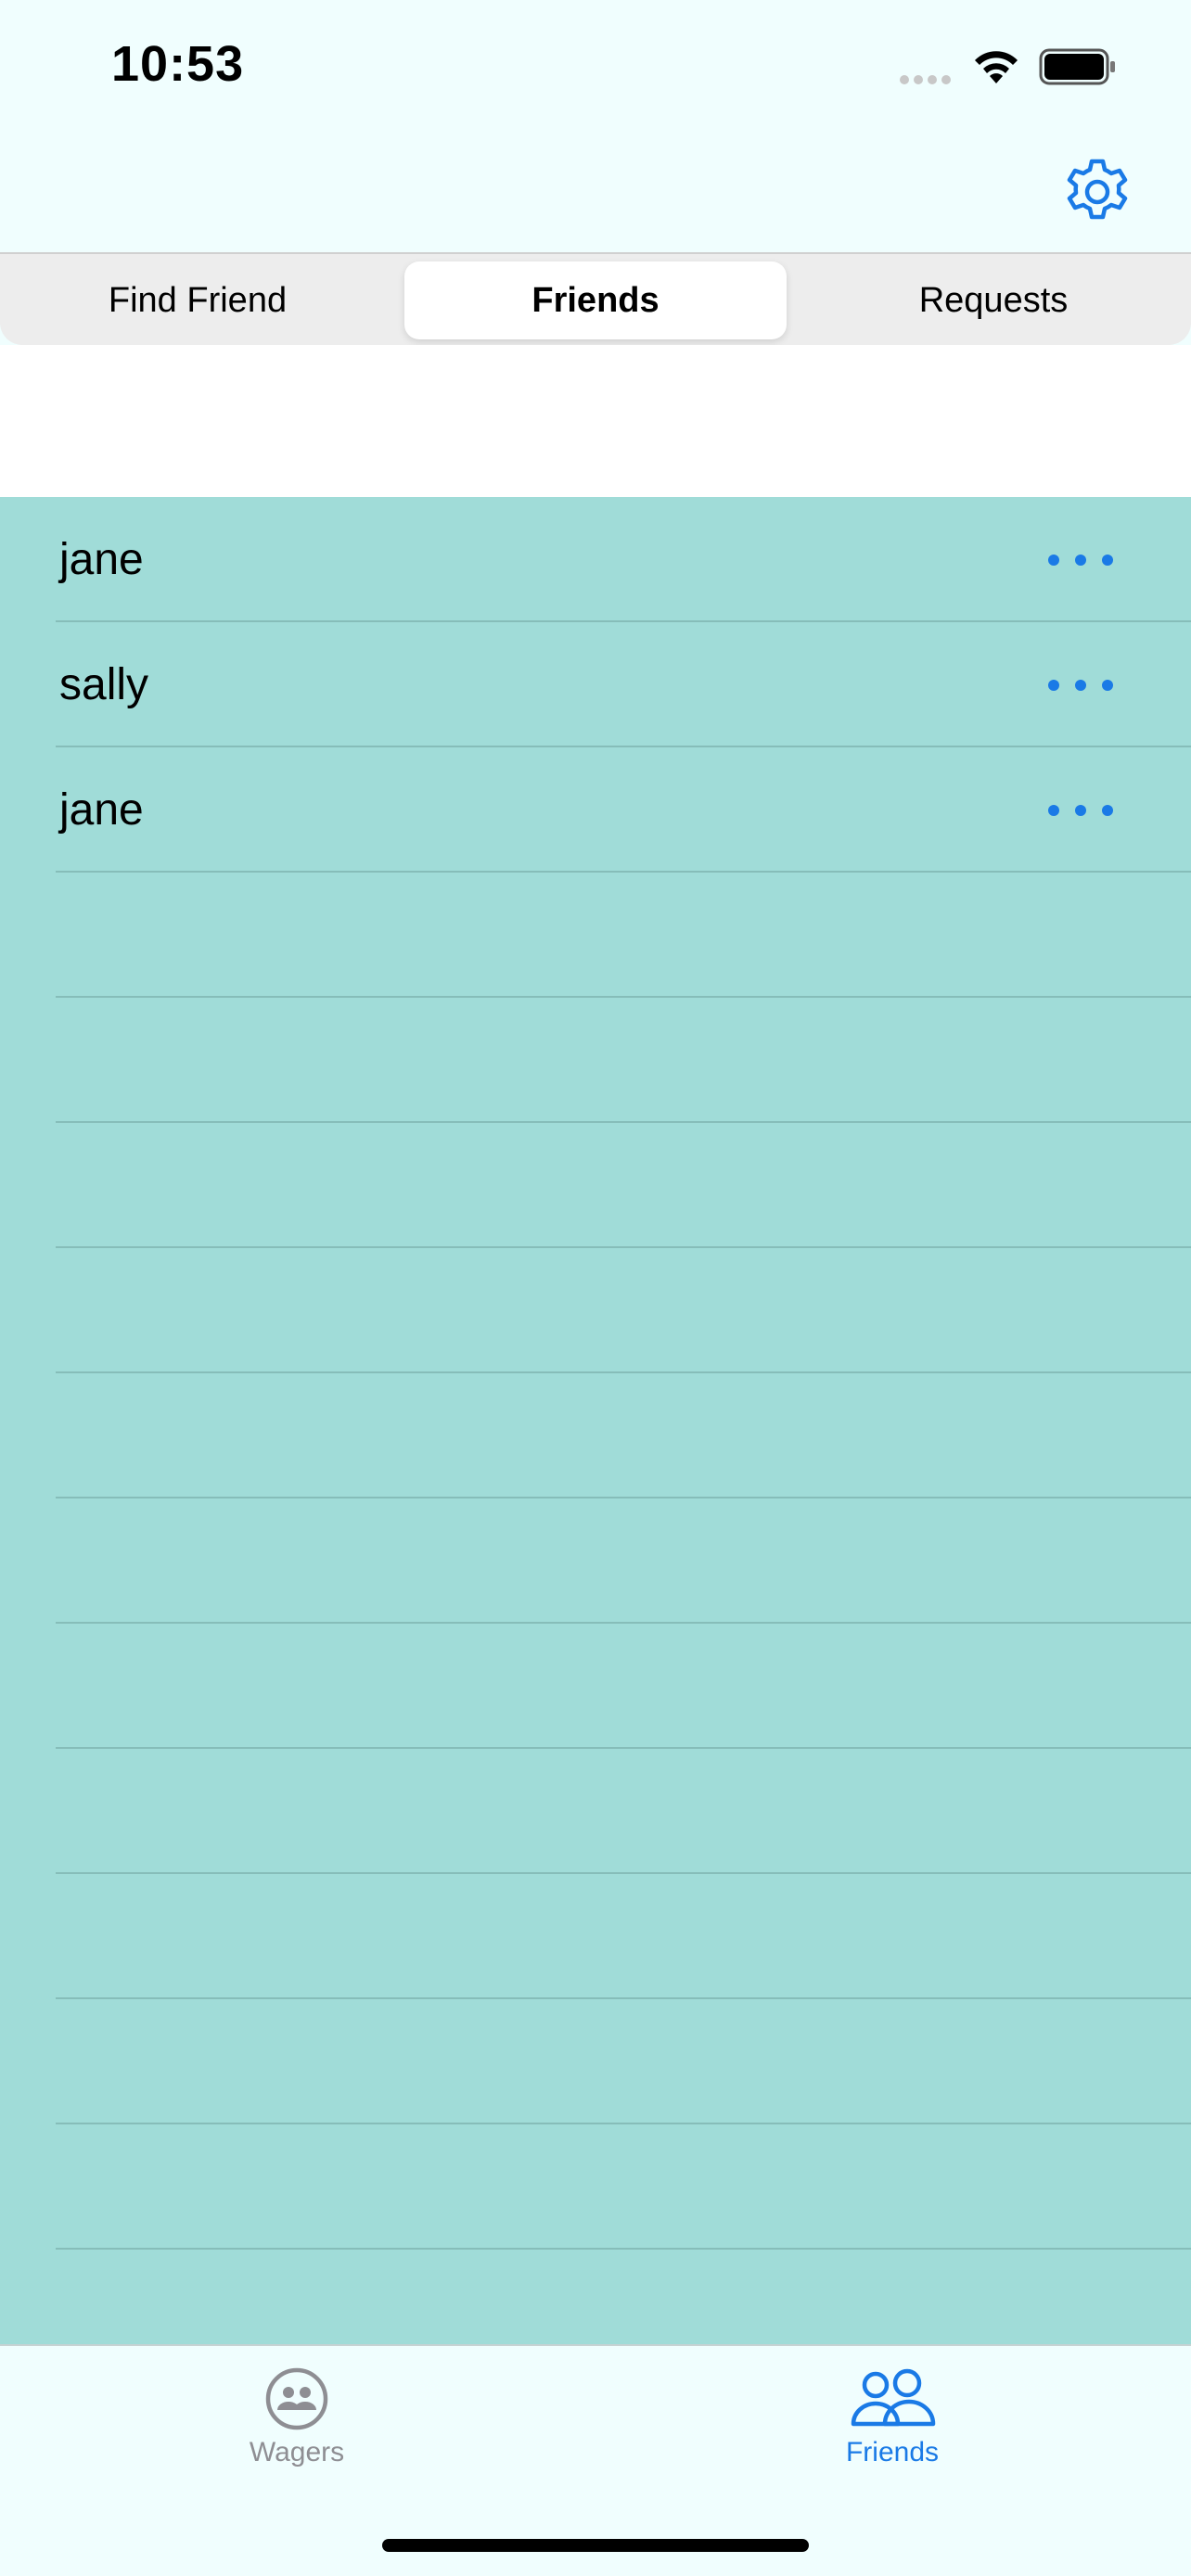 The height and width of the screenshot is (2576, 1191). I want to click on tab-wagers: Wagers, so click(296, 2426).